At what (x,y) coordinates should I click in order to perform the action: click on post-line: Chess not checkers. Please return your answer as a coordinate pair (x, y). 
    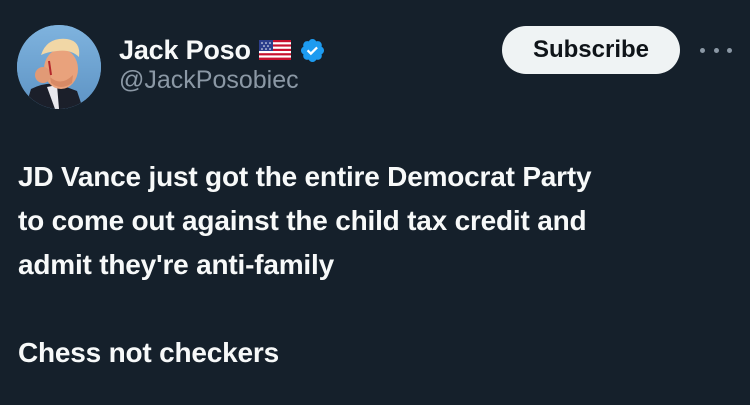
    Looking at the image, I should click on (148, 352).